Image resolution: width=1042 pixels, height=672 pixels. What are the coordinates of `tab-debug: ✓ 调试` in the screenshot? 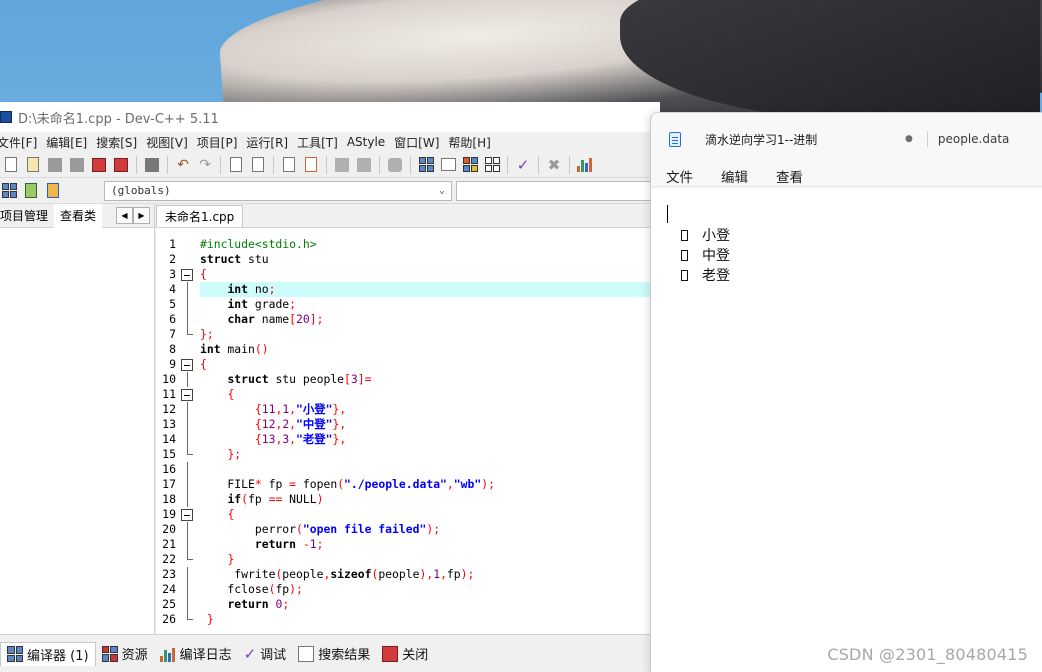 It's located at (265, 654).